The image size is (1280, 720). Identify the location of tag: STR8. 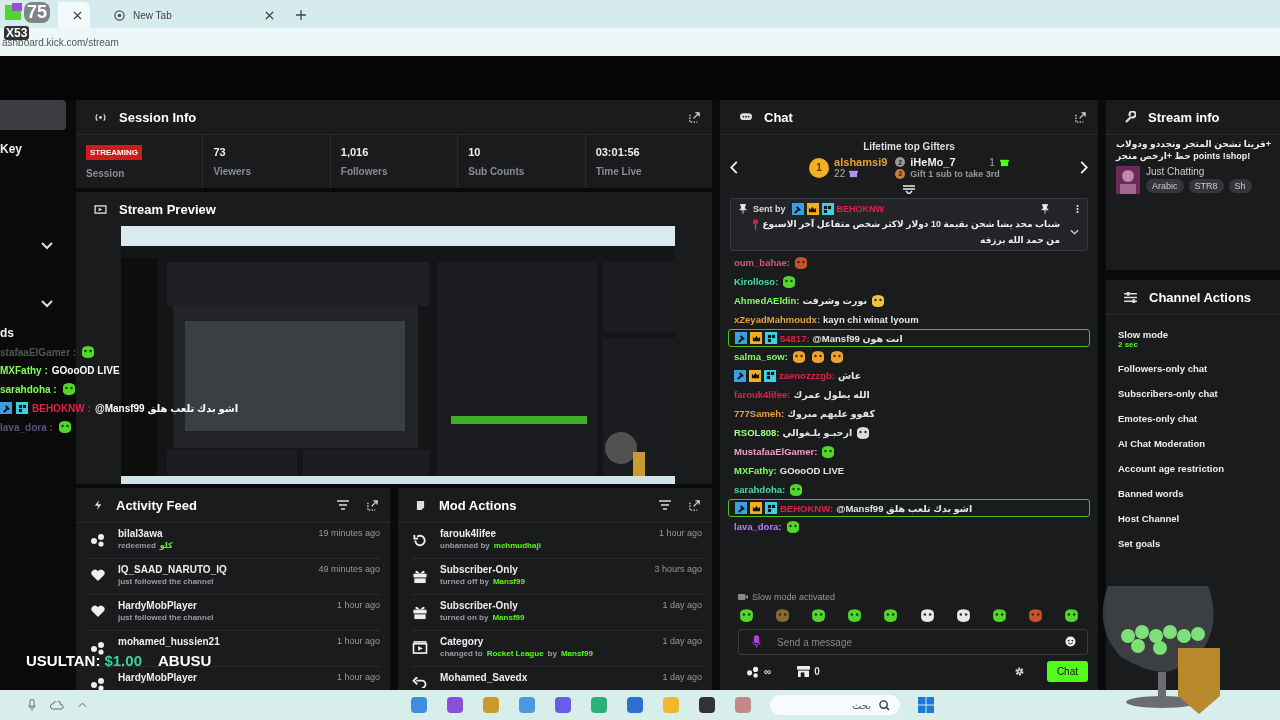
(1206, 186).